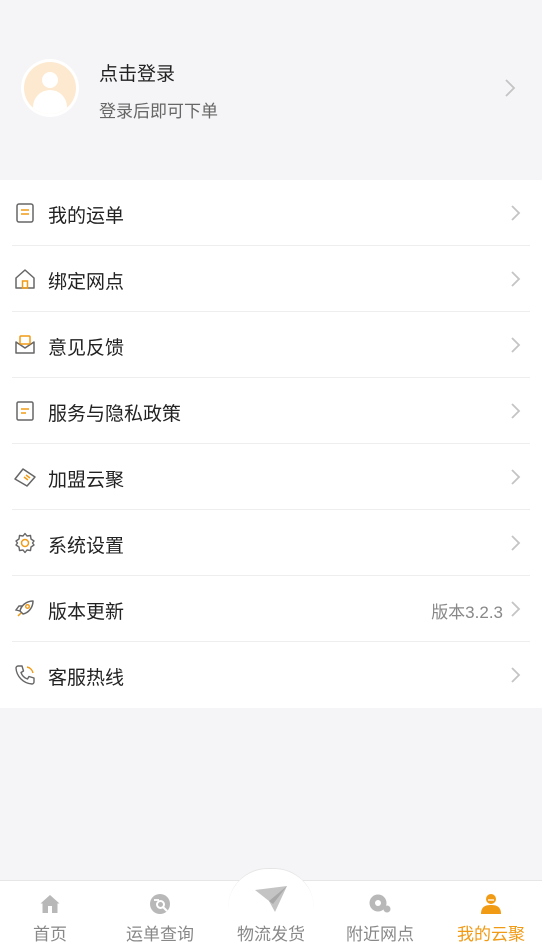  What do you see at coordinates (271, 279) in the screenshot?
I see `menu-item-bind-outlet: 绑定网点` at bounding box center [271, 279].